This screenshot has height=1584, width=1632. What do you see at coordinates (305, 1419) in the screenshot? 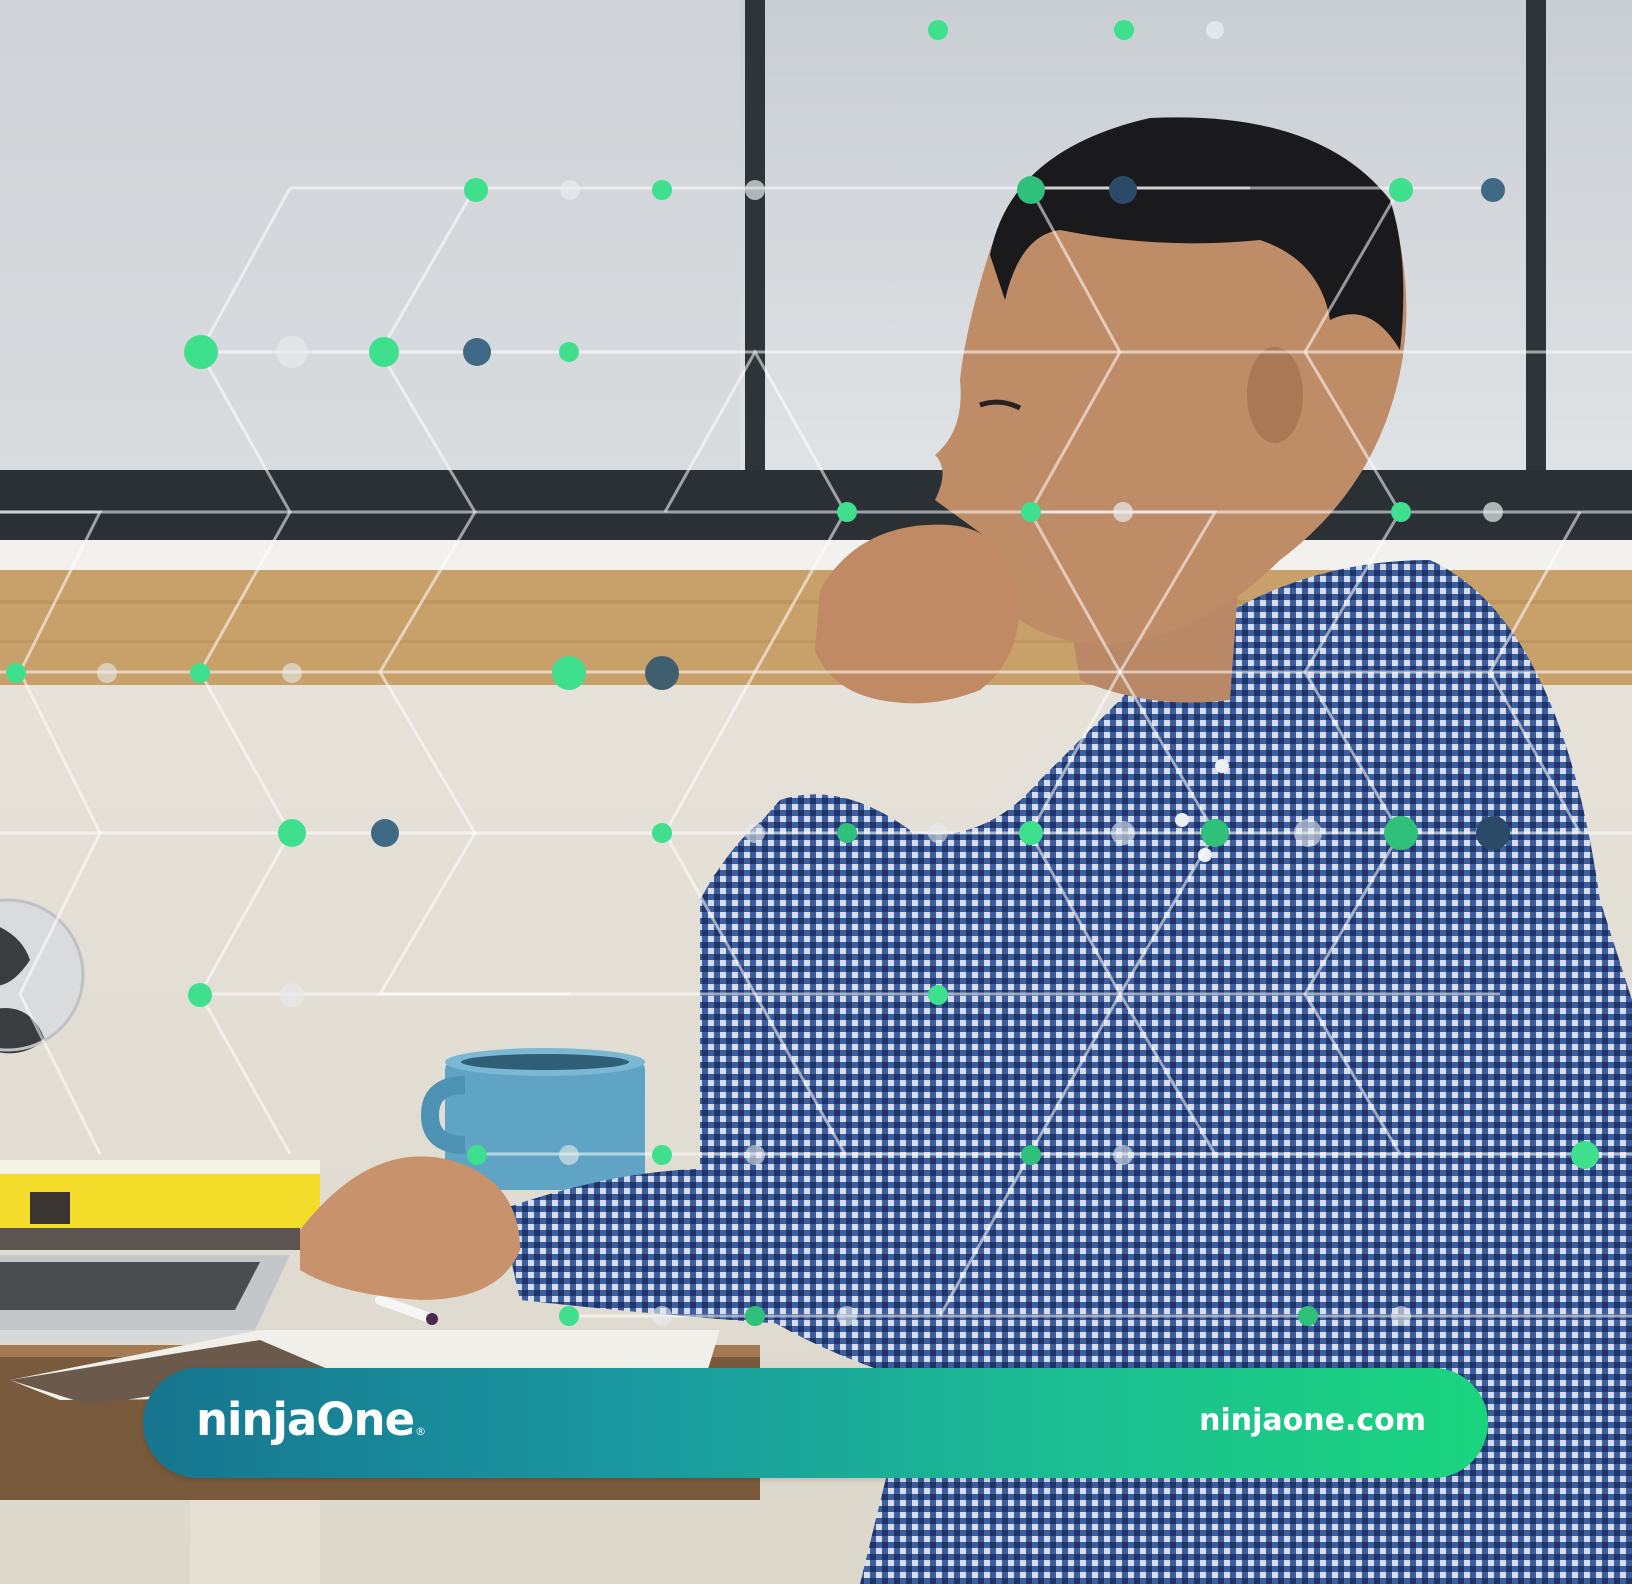
I see `logo-text: ninjaOne` at bounding box center [305, 1419].